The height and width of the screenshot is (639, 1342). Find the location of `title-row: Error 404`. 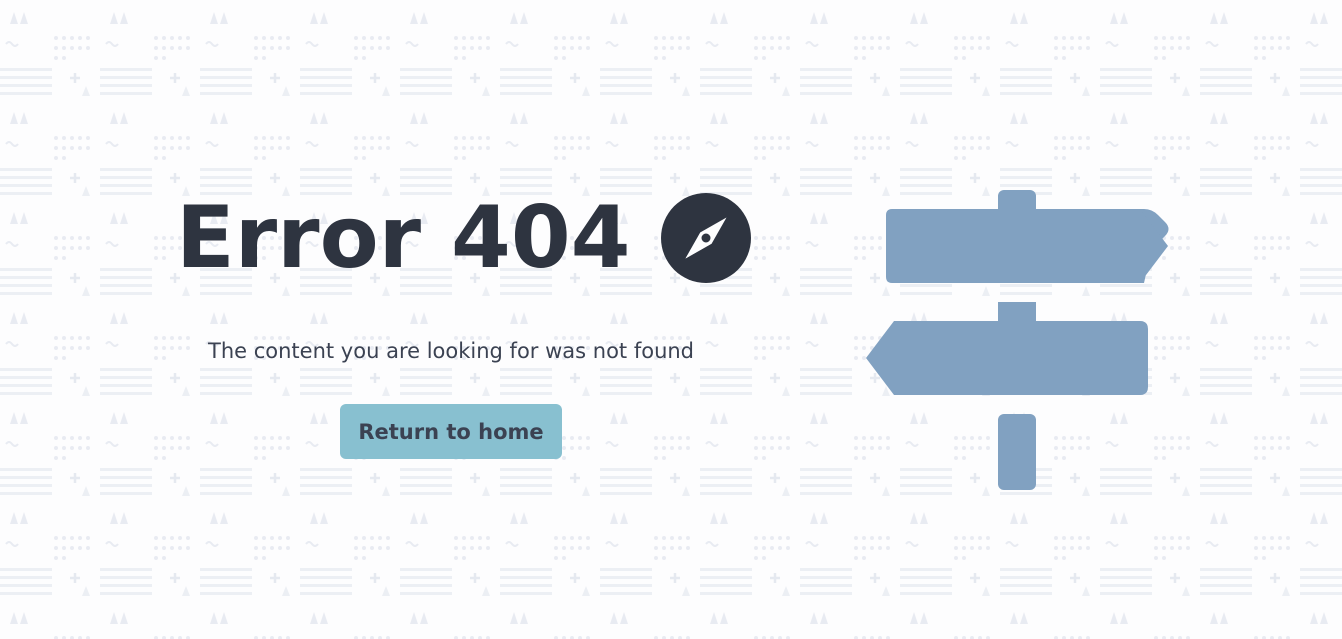

title-row: Error 404 is located at coordinates (463, 238).